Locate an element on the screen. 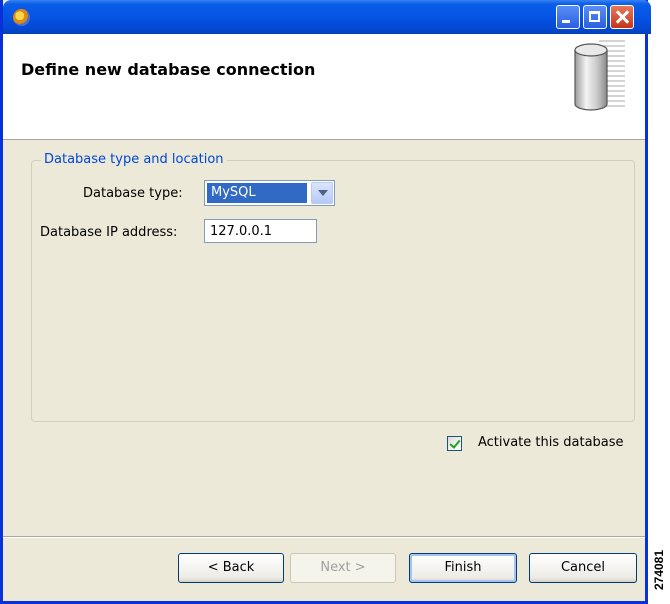  cancel-button: Cancel is located at coordinates (583, 568).